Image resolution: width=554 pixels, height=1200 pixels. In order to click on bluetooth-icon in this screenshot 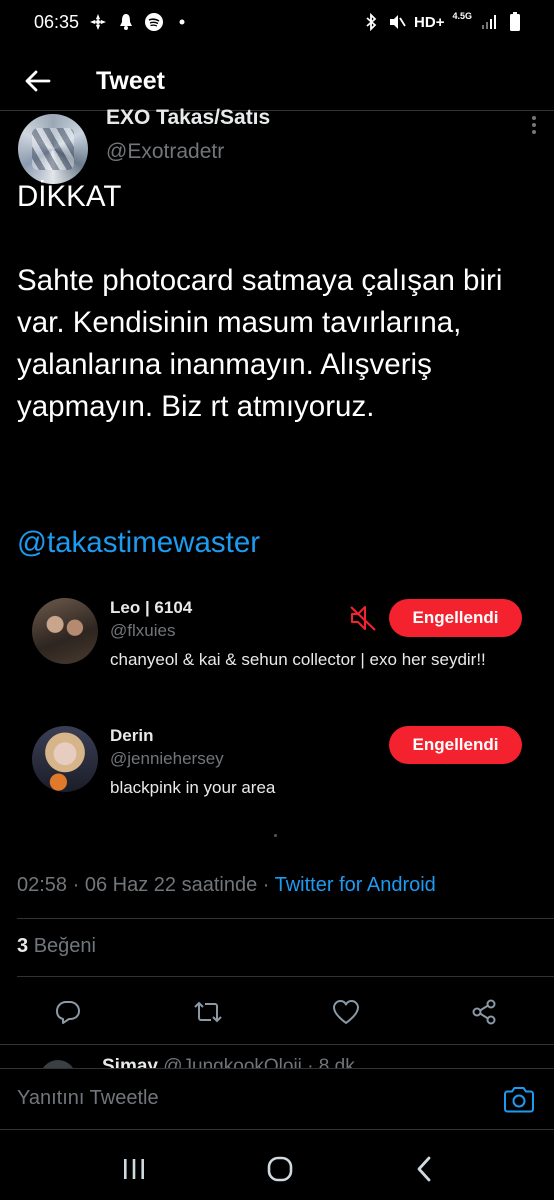, I will do `click(371, 22)`.